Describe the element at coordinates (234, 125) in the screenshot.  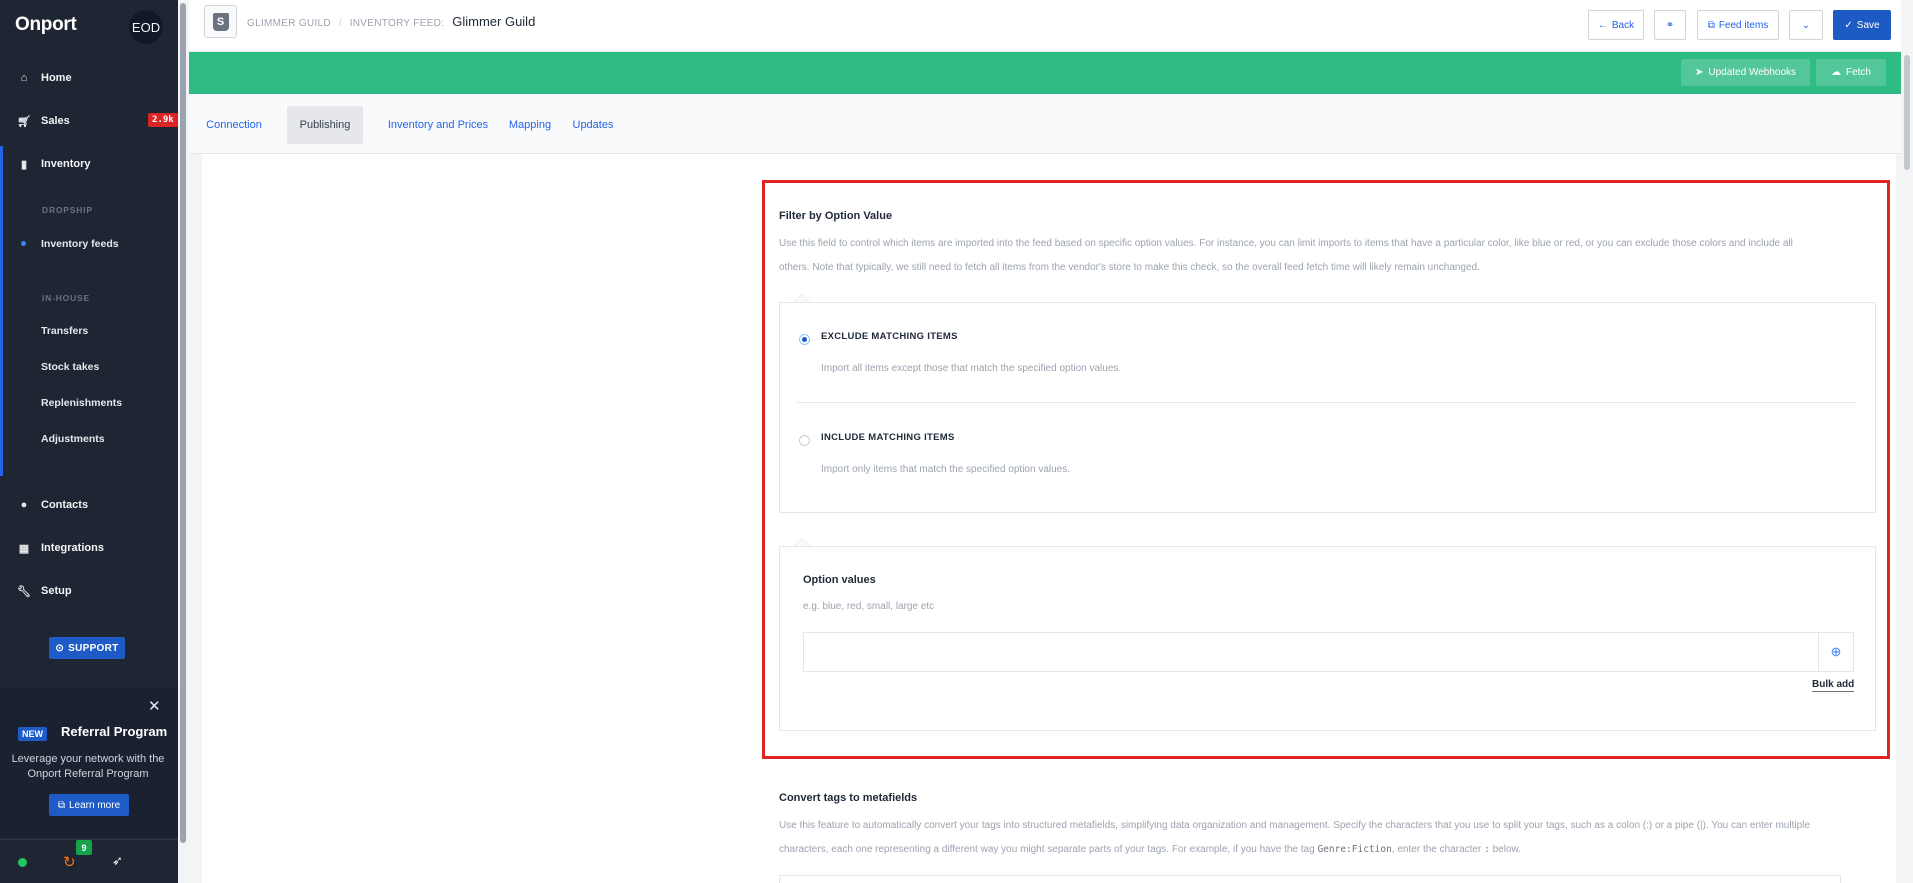
I see `tab-connection: Connection` at that location.